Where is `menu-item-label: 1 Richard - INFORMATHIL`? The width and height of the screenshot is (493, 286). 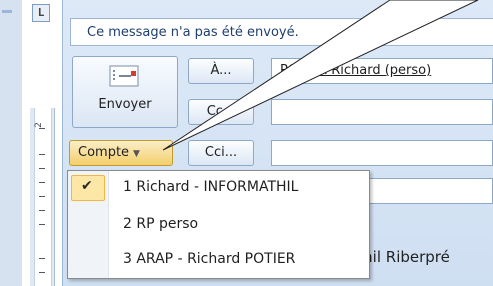
menu-item-label: 1 Richard - INFORMATHIL is located at coordinates (211, 187).